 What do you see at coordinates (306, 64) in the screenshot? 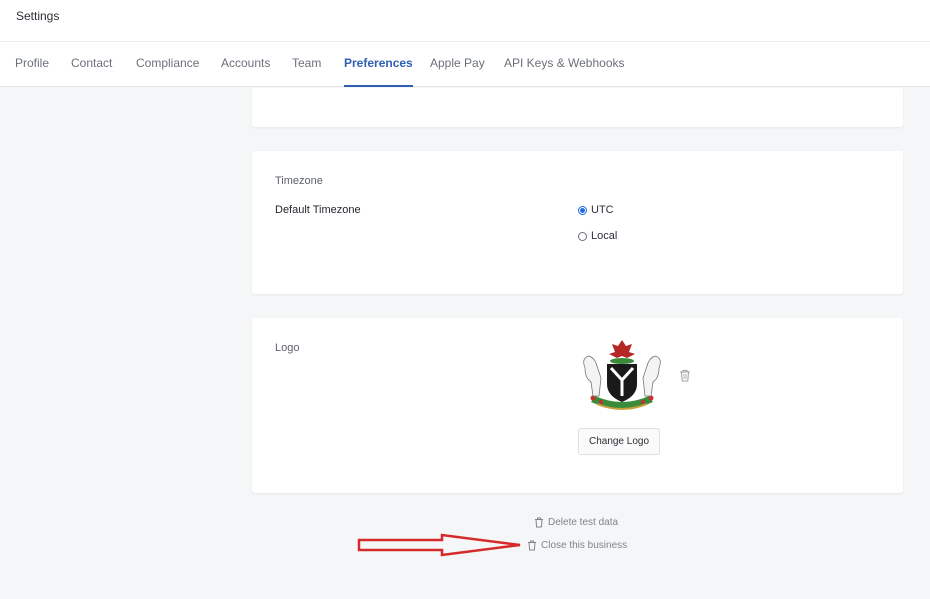
I see `tab-team: Team` at bounding box center [306, 64].